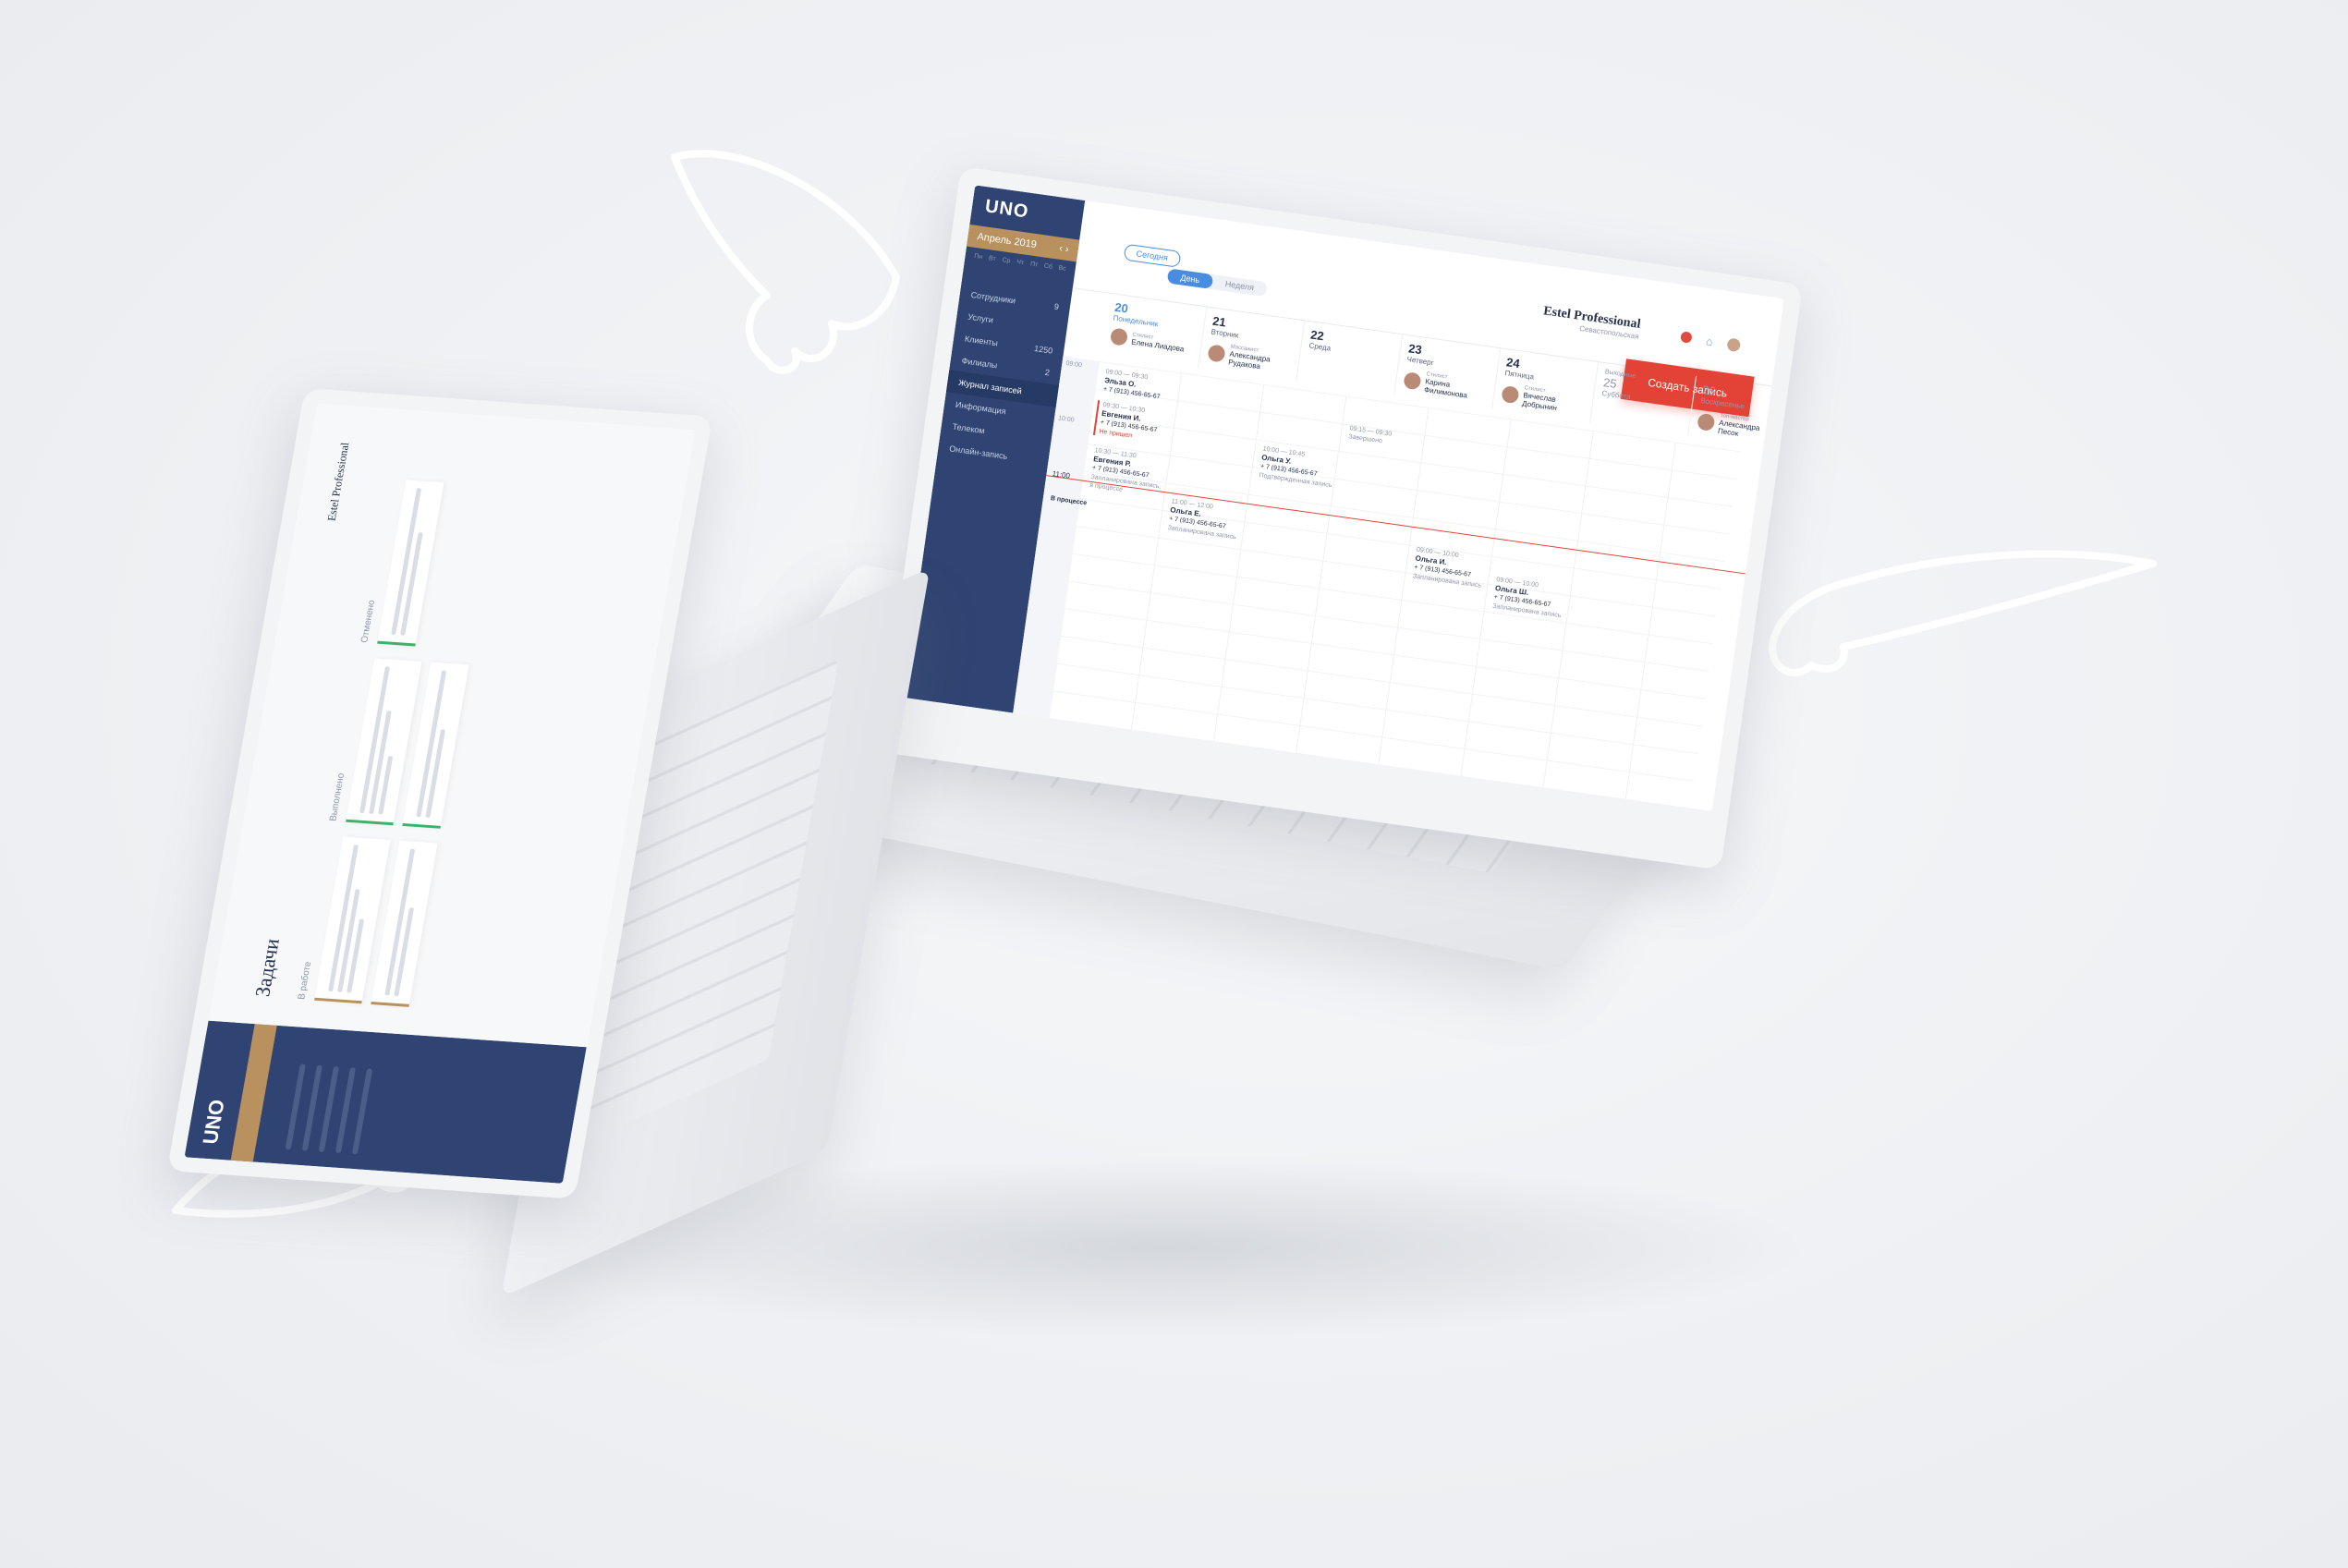 The image size is (2348, 1568). Describe the element at coordinates (1190, 278) in the screenshot. I see `view-day-button: День` at that location.